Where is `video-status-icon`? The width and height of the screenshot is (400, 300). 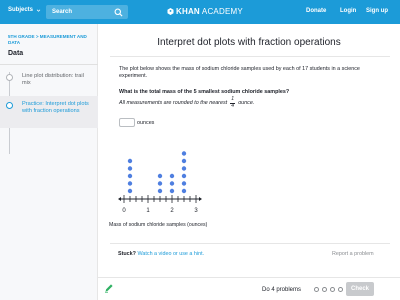 video-status-icon is located at coordinates (9, 77).